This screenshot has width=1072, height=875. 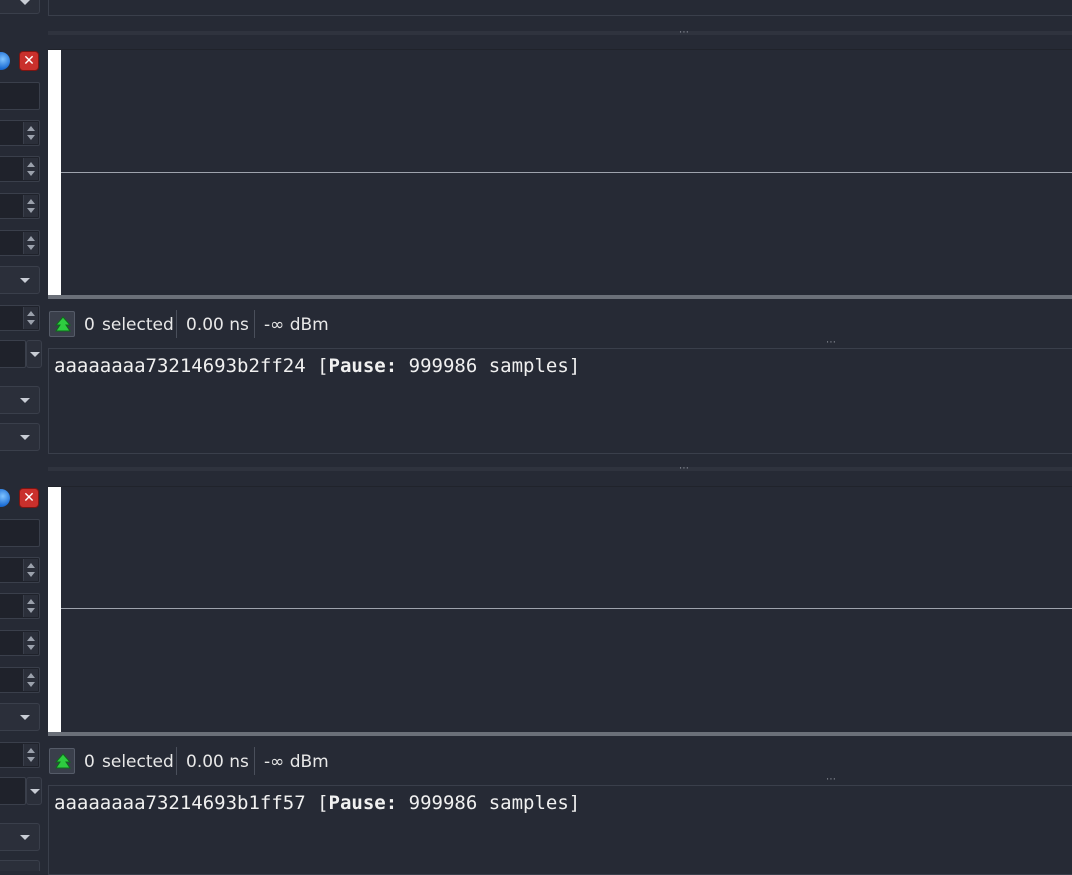 I want to click on top-panel-remnant, so click(x=560, y=8).